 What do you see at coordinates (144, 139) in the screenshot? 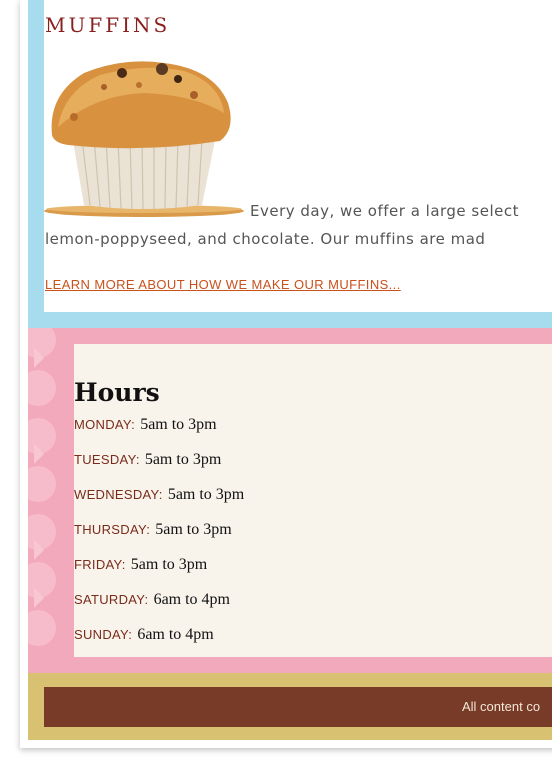
I see `muffin-photo` at bounding box center [144, 139].